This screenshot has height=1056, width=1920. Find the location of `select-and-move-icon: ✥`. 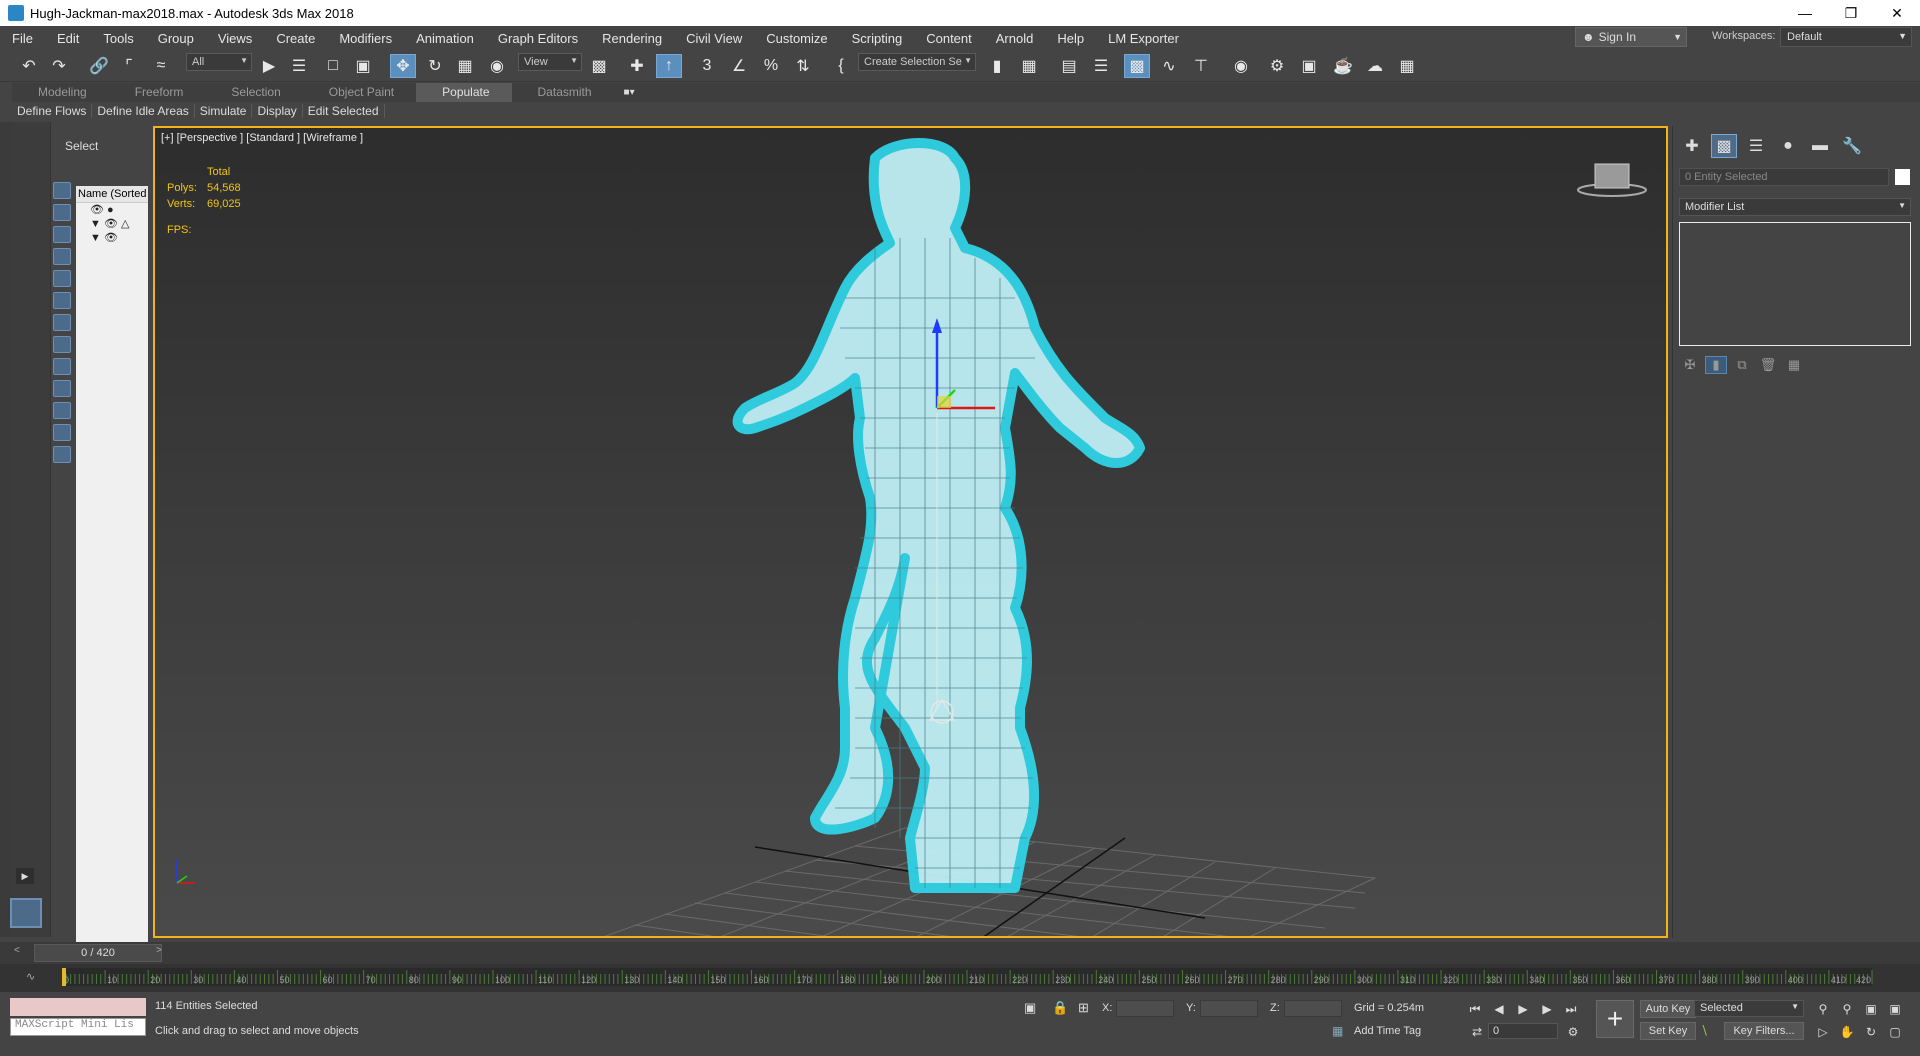

select-and-move-icon: ✥ is located at coordinates (403, 66).